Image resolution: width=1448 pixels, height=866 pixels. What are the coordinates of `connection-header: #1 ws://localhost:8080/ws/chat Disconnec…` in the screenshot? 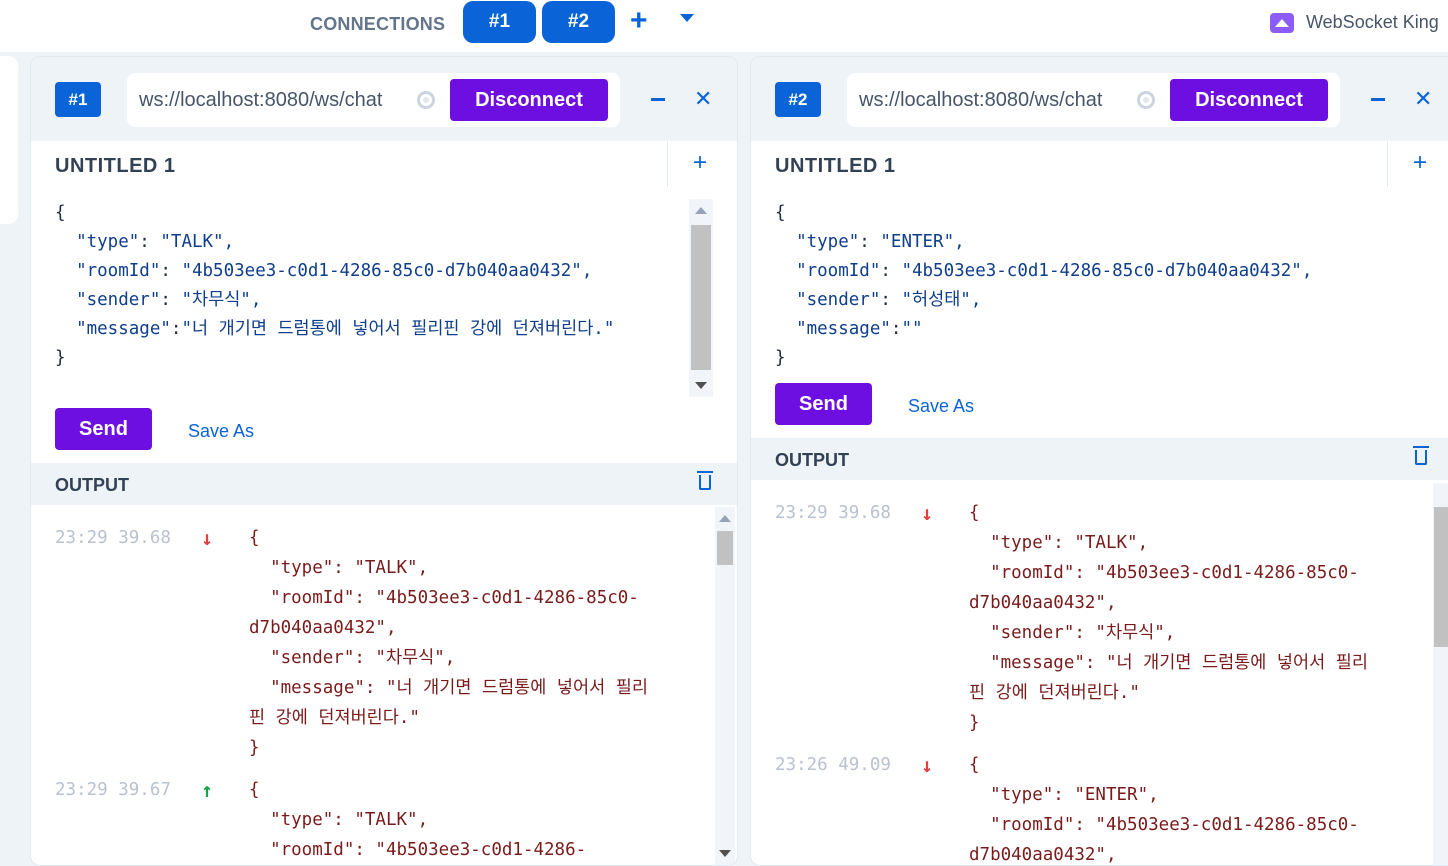 It's located at (384, 99).